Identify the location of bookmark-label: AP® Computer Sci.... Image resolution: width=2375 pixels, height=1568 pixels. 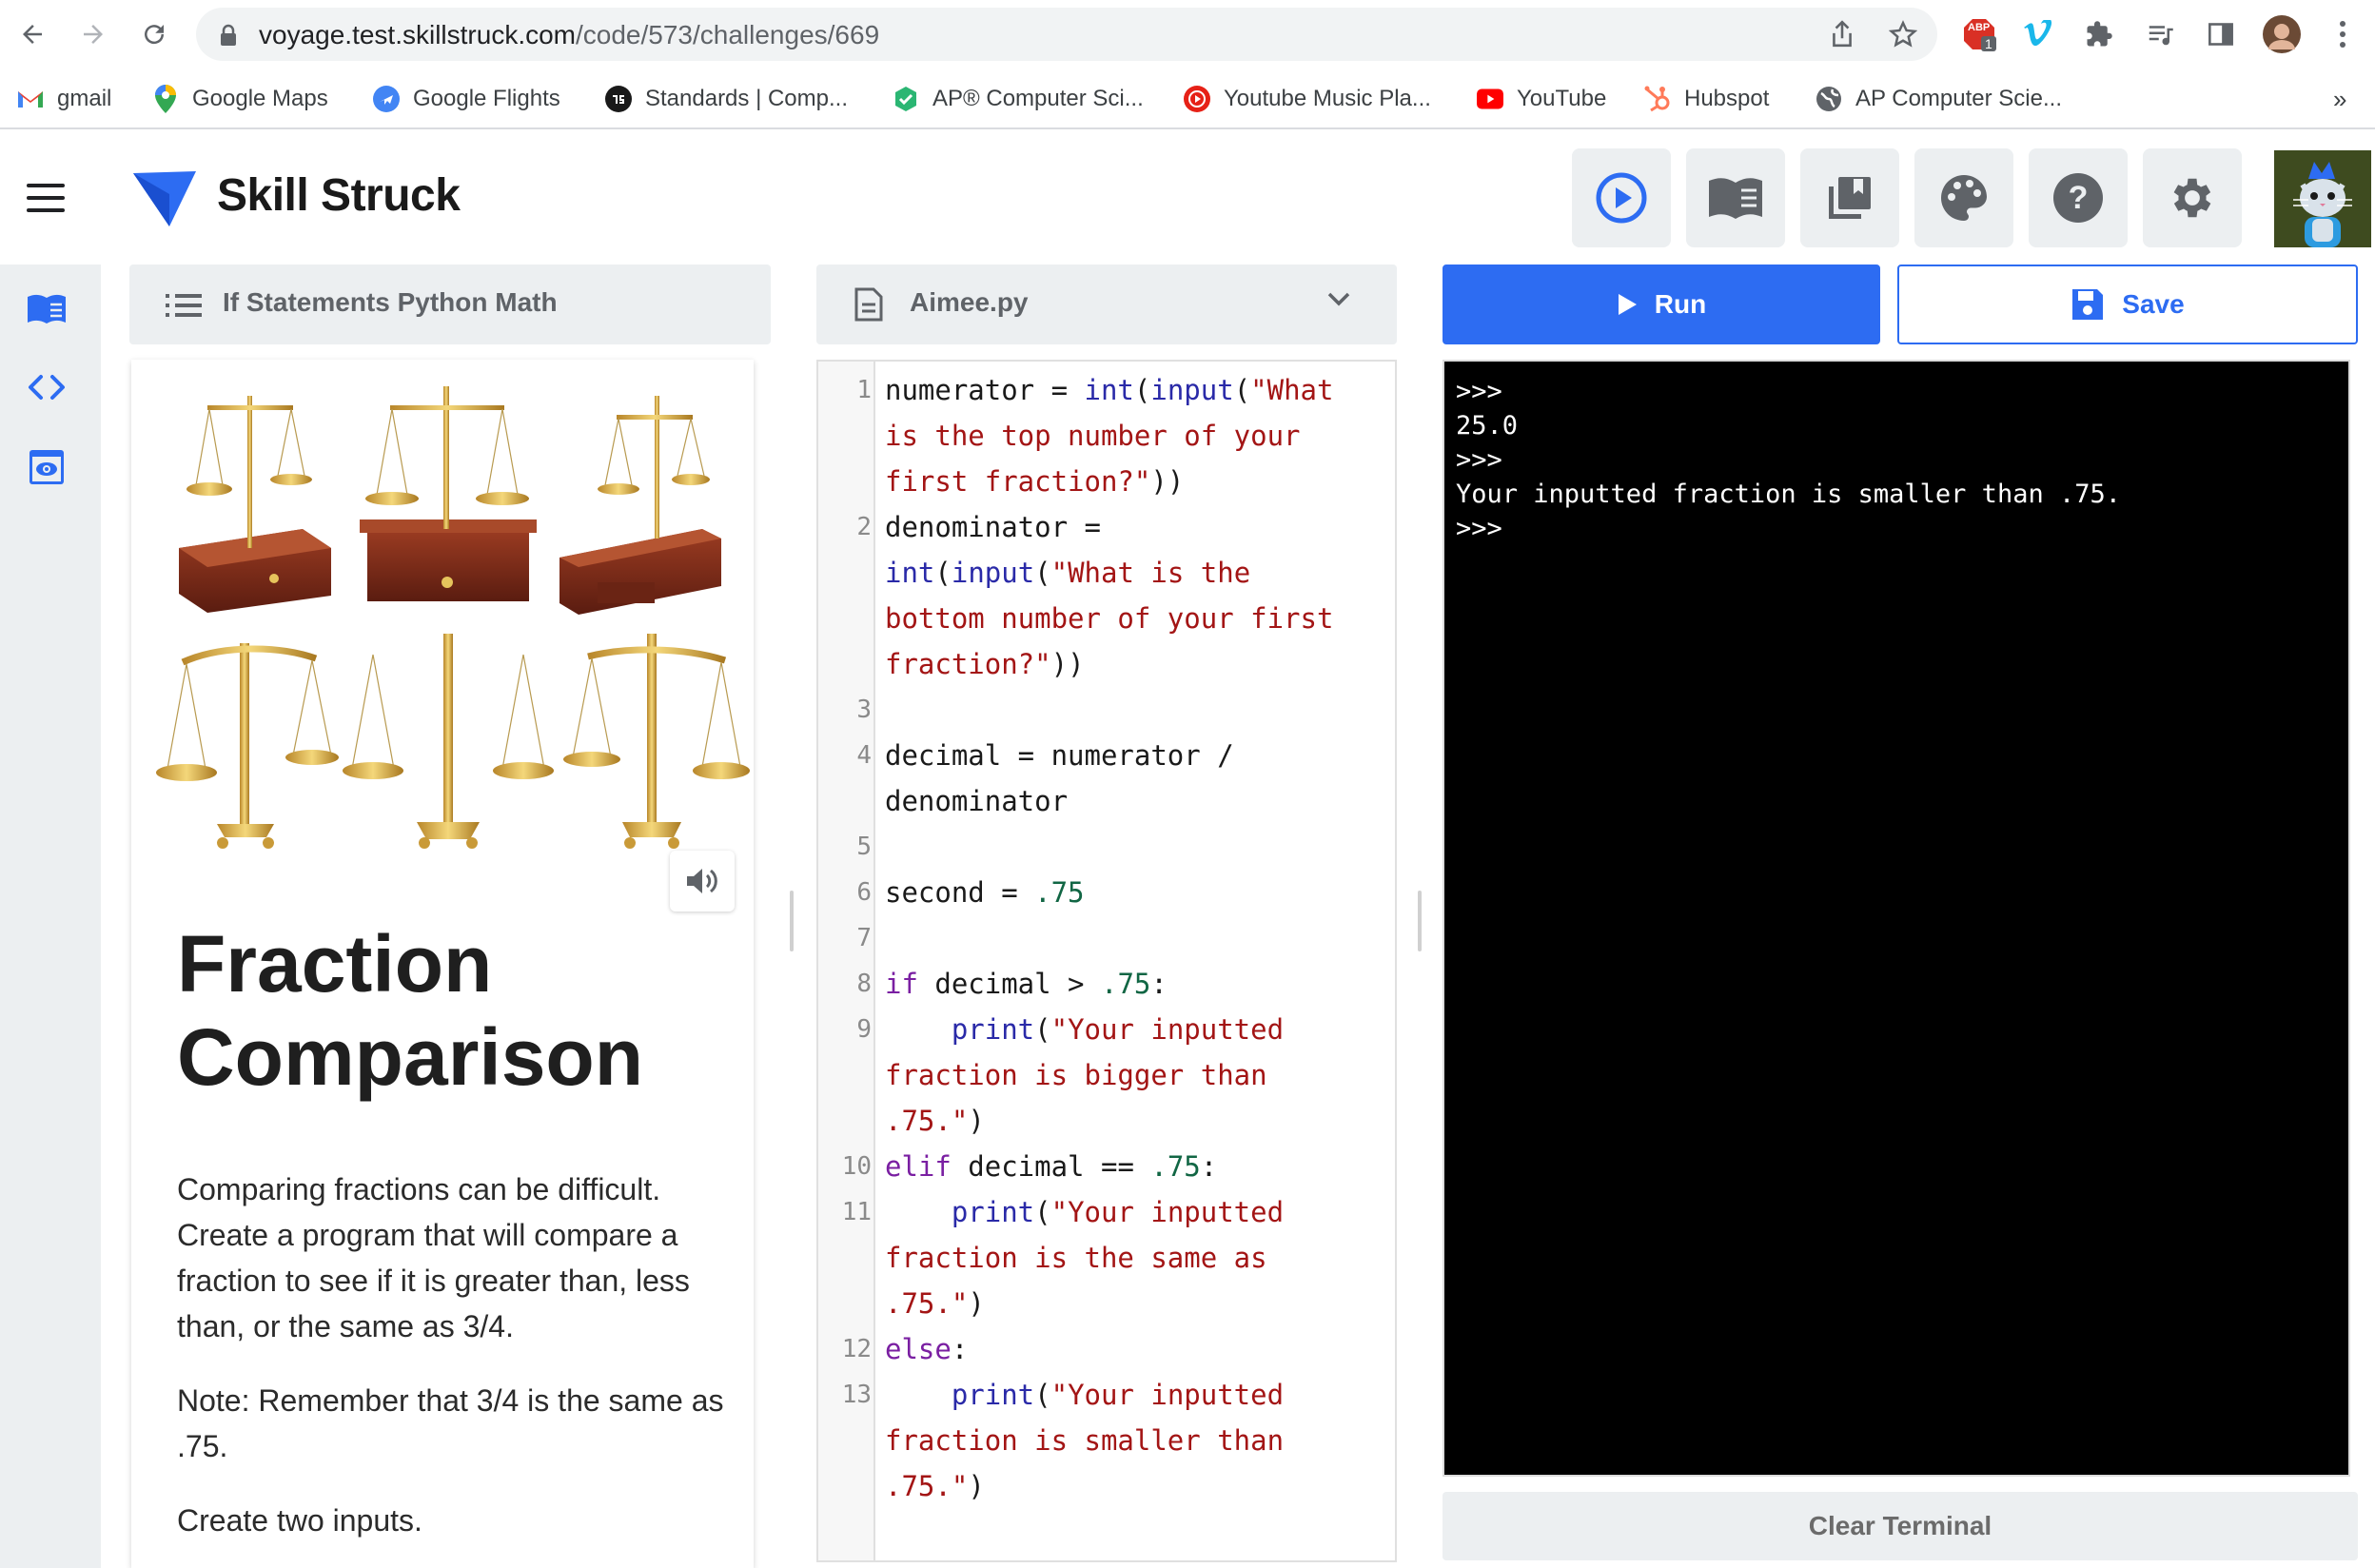
(1038, 98).